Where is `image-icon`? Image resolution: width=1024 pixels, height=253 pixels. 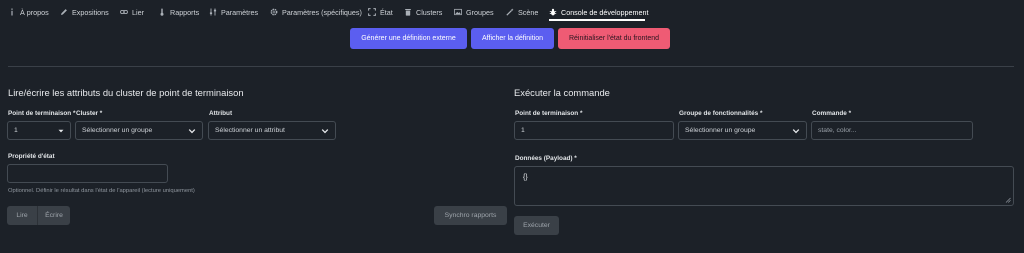 image-icon is located at coordinates (458, 12).